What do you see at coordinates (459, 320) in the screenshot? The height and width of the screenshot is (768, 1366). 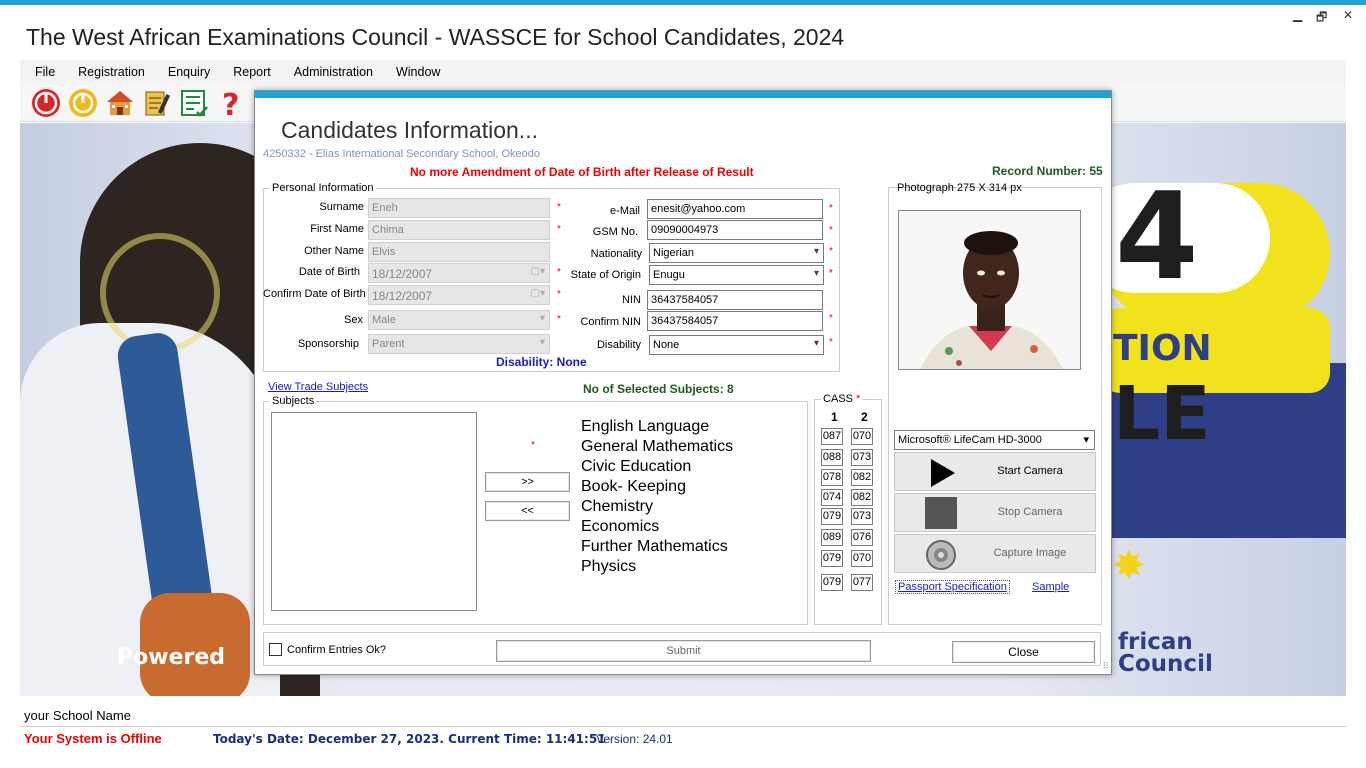 I see `sex-select: Male ▾` at bounding box center [459, 320].